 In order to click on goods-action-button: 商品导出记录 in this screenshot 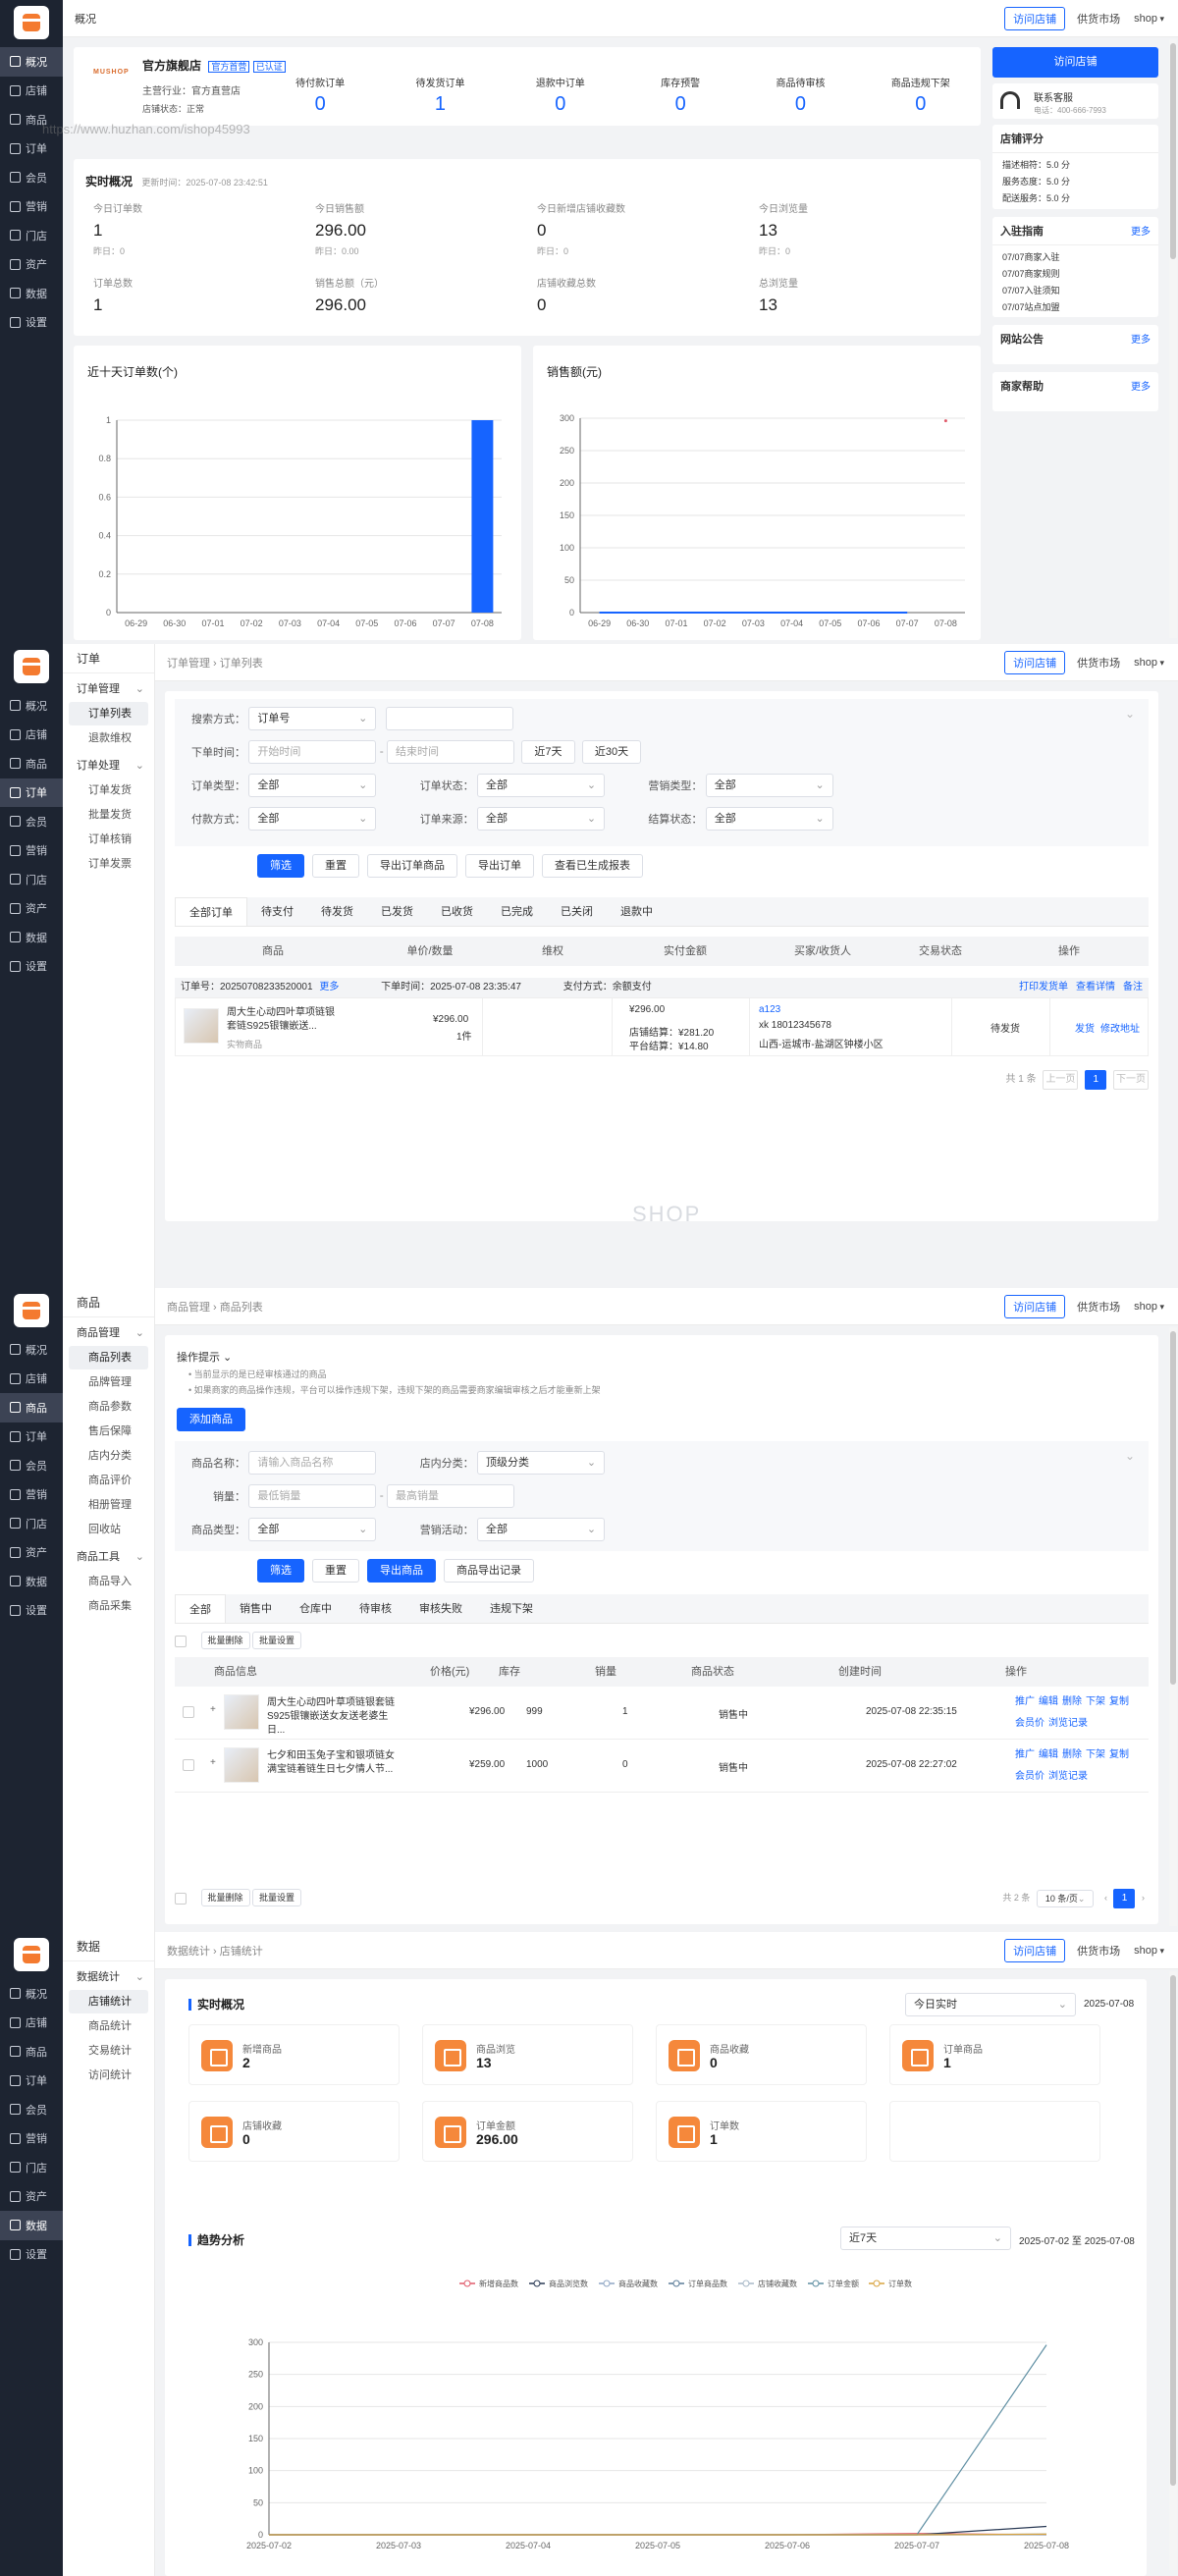, I will do `click(489, 1571)`.